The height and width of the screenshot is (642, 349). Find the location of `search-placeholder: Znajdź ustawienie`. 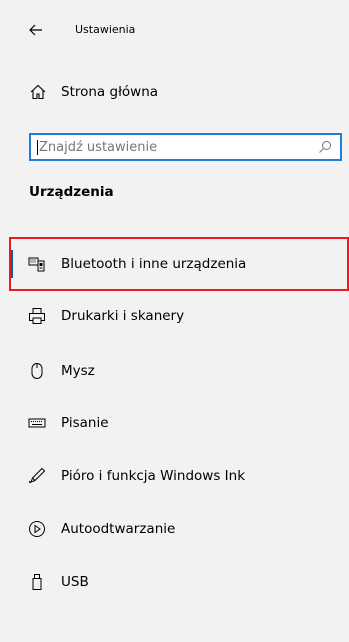

search-placeholder: Znajdź ustawienie is located at coordinates (98, 147).